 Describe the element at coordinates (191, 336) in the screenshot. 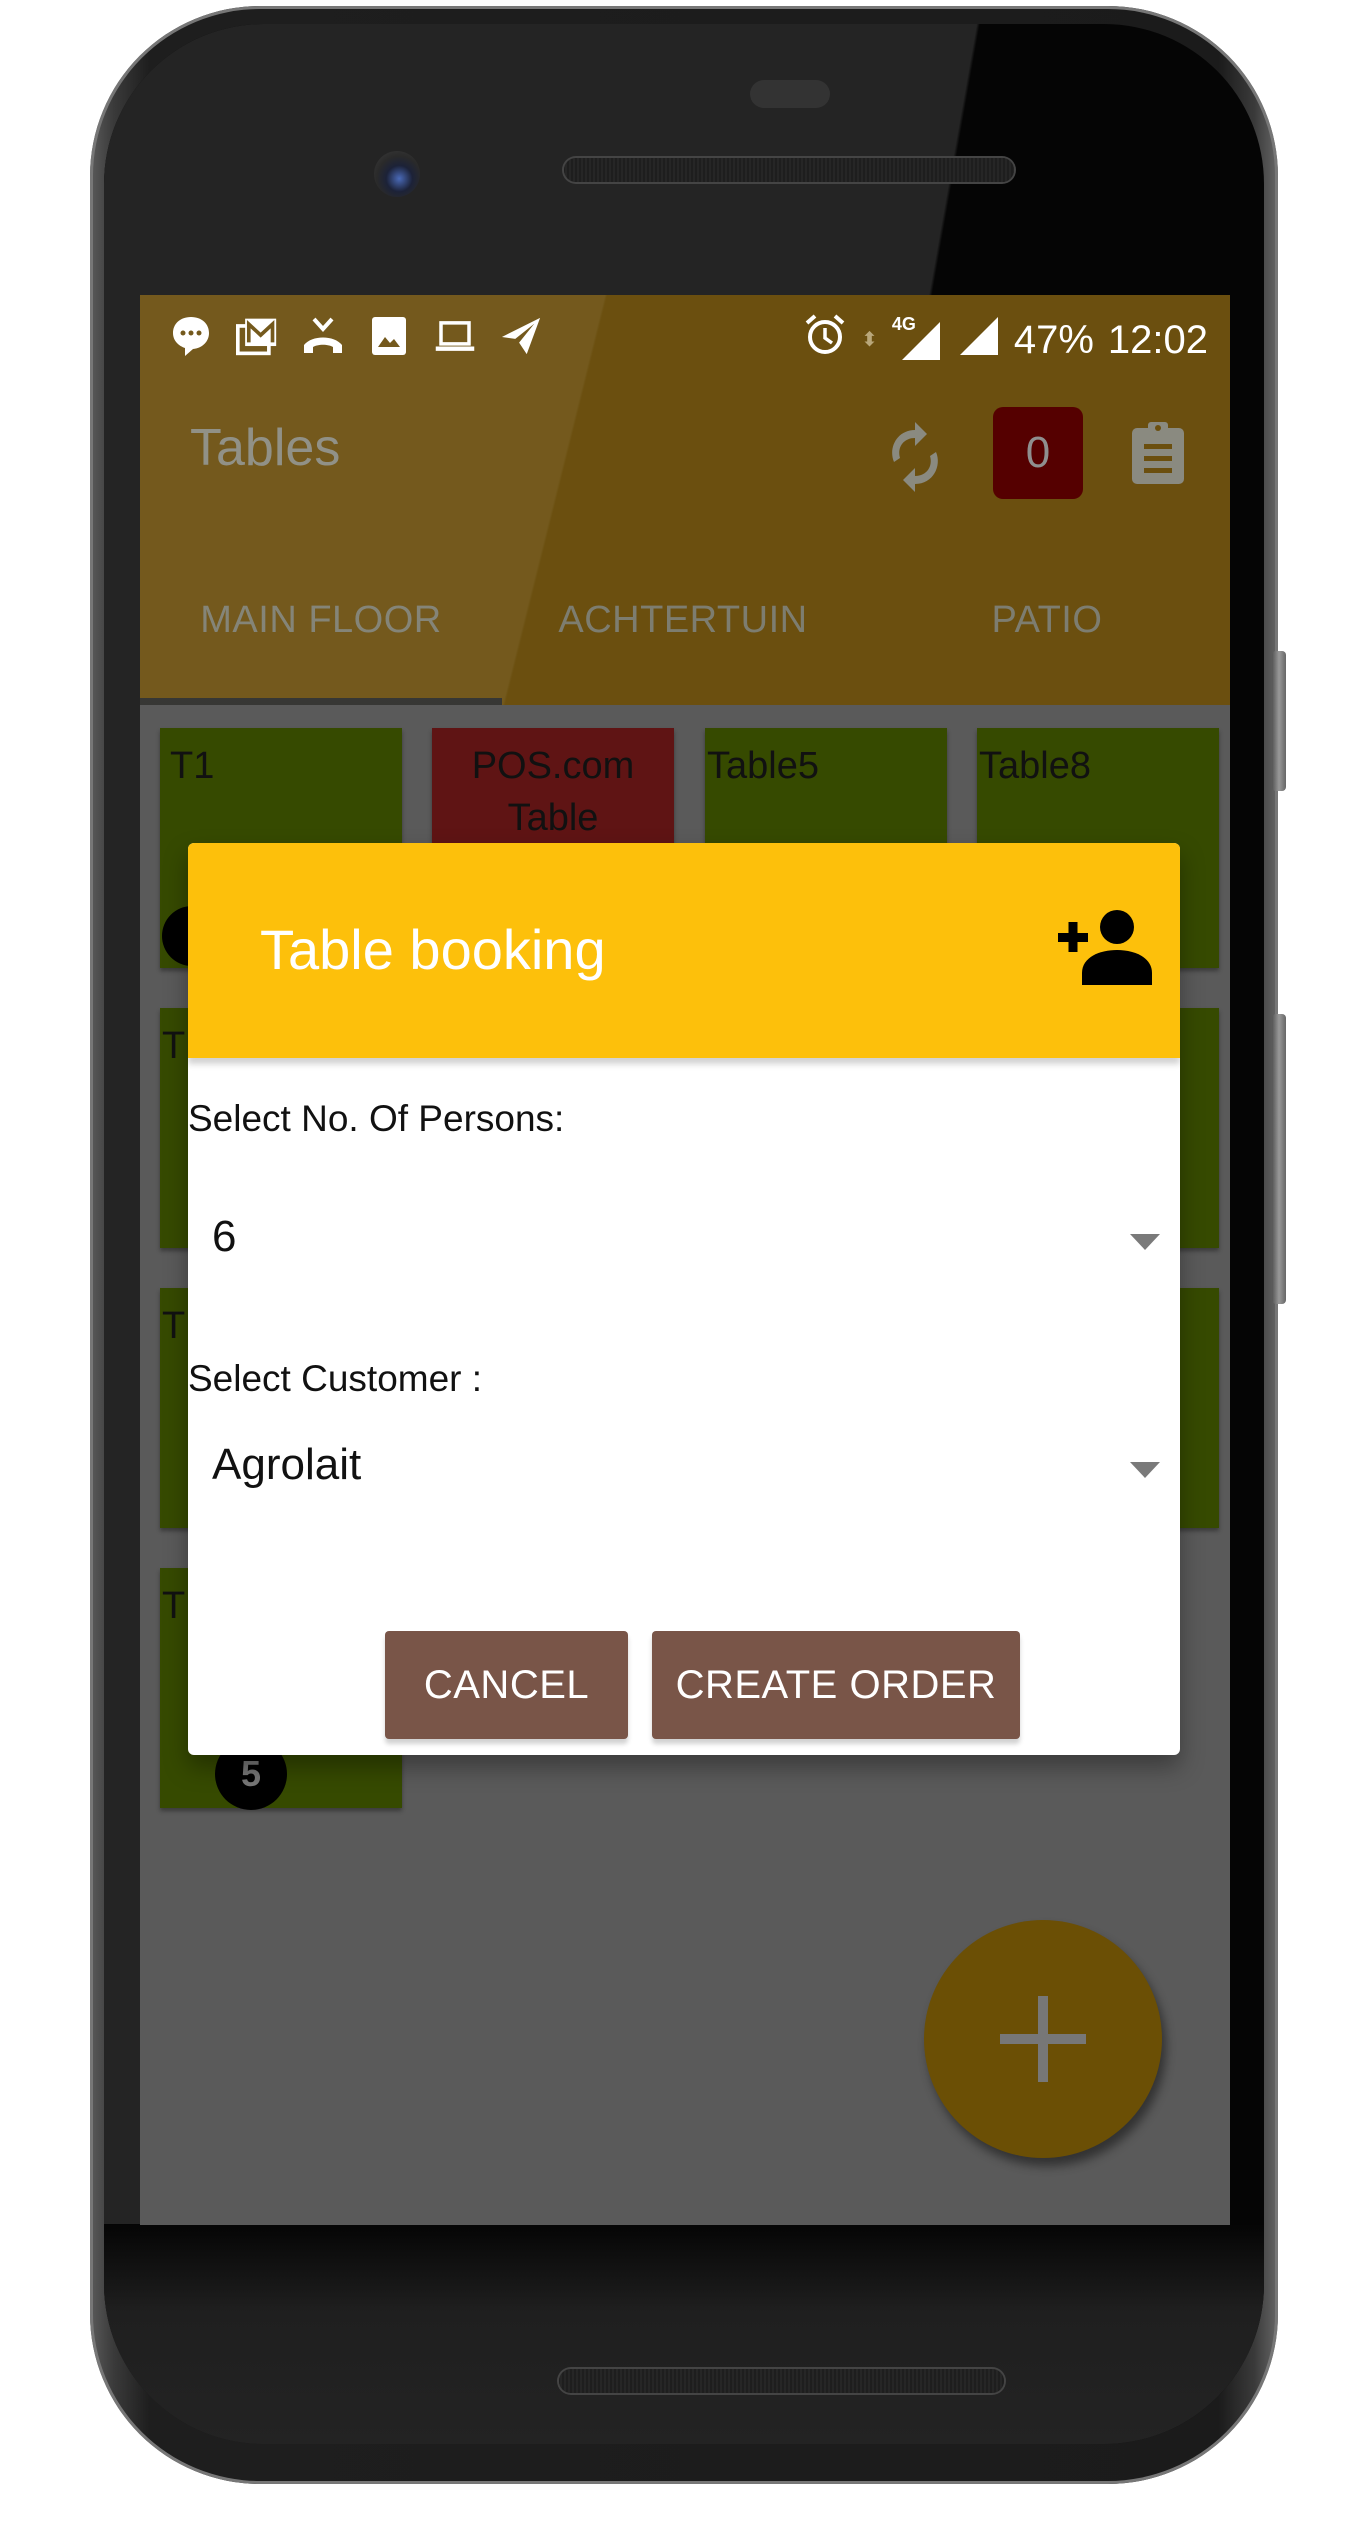

I see `message-icon` at that location.